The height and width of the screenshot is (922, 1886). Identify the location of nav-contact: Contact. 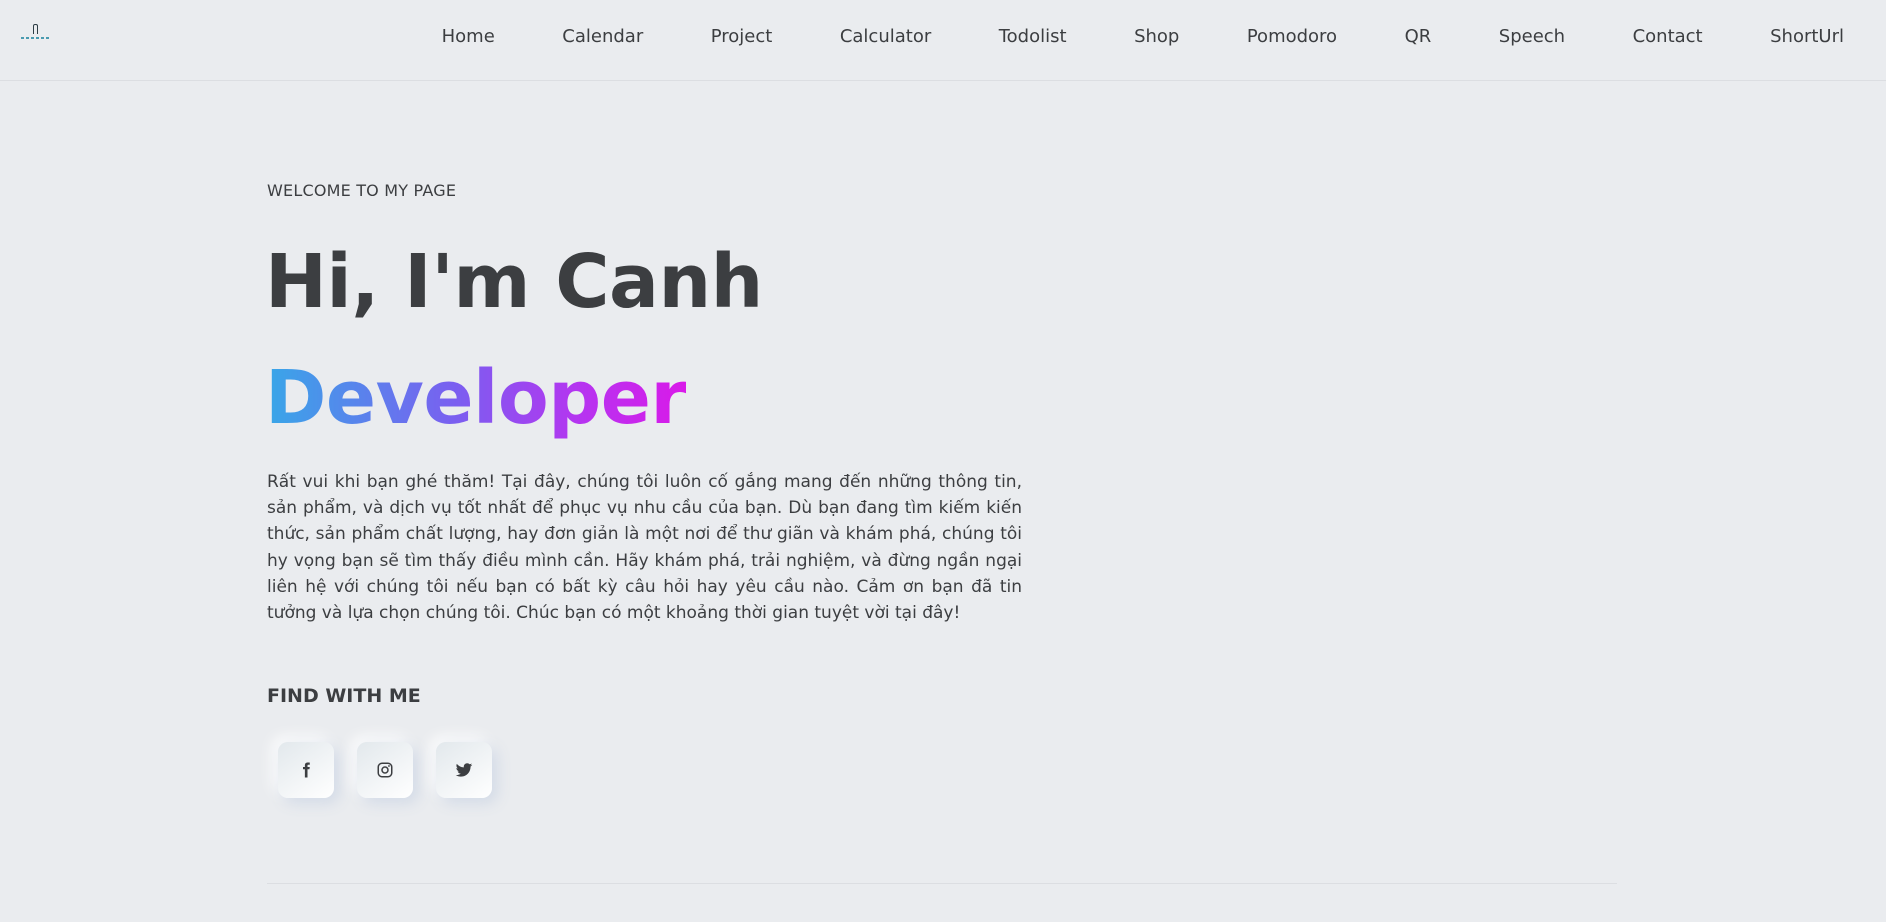
(1668, 37).